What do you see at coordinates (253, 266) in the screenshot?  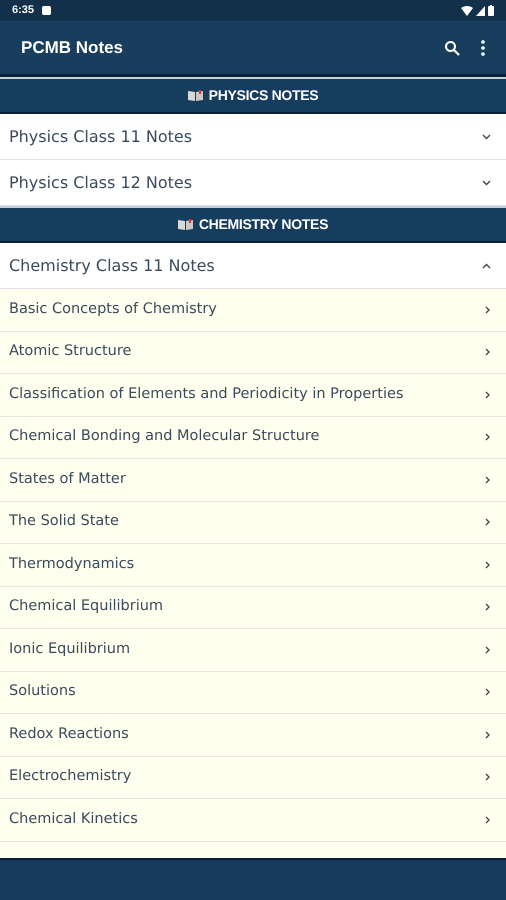 I see `subject-row: Chemistry Class 11 Notes` at bounding box center [253, 266].